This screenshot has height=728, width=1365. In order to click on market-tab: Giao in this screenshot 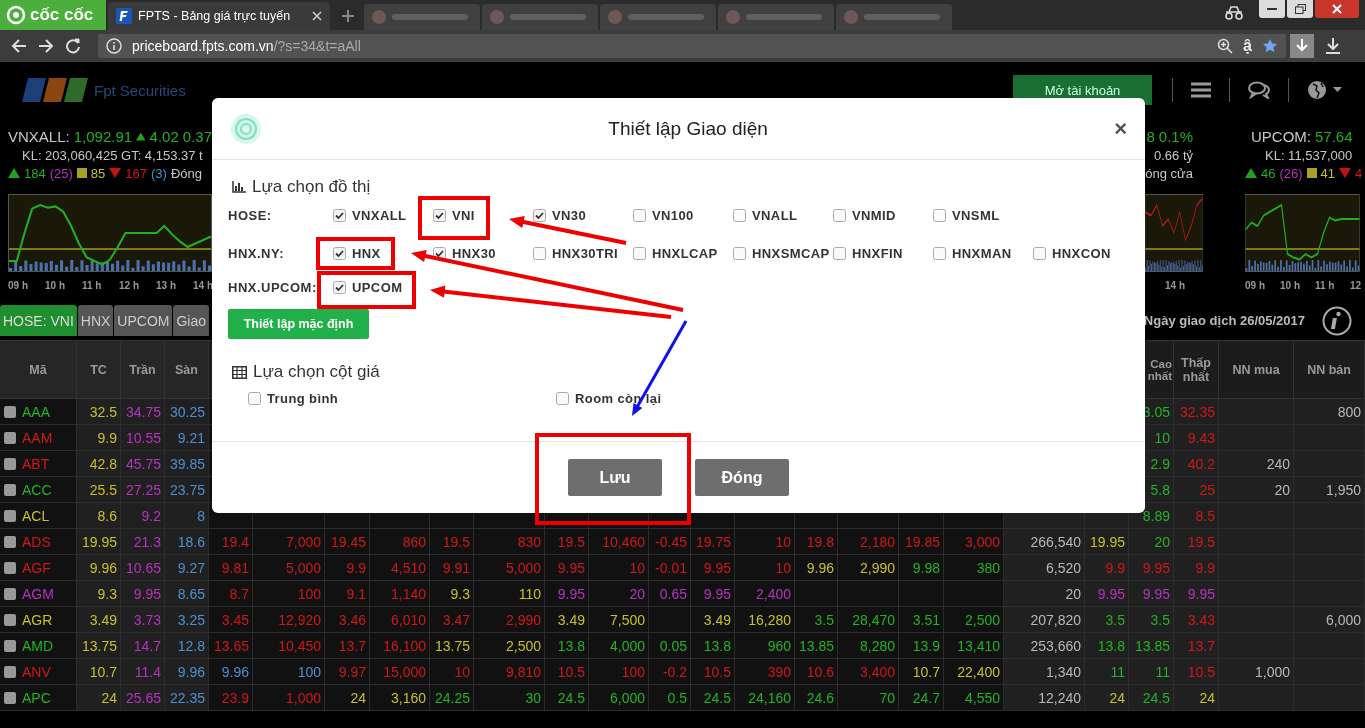, I will do `click(191, 320)`.